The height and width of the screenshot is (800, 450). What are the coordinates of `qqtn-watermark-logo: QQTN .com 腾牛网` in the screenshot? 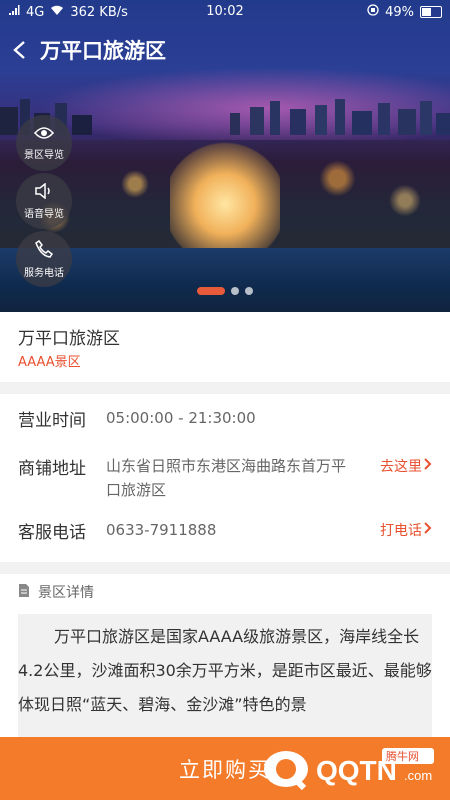 It's located at (349, 769).